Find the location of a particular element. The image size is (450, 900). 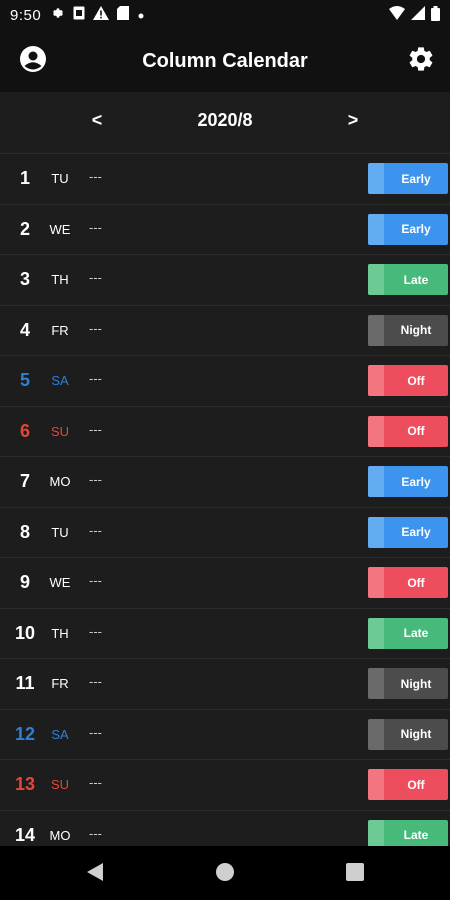

day-row: 7 MO --- Early is located at coordinates (225, 482).